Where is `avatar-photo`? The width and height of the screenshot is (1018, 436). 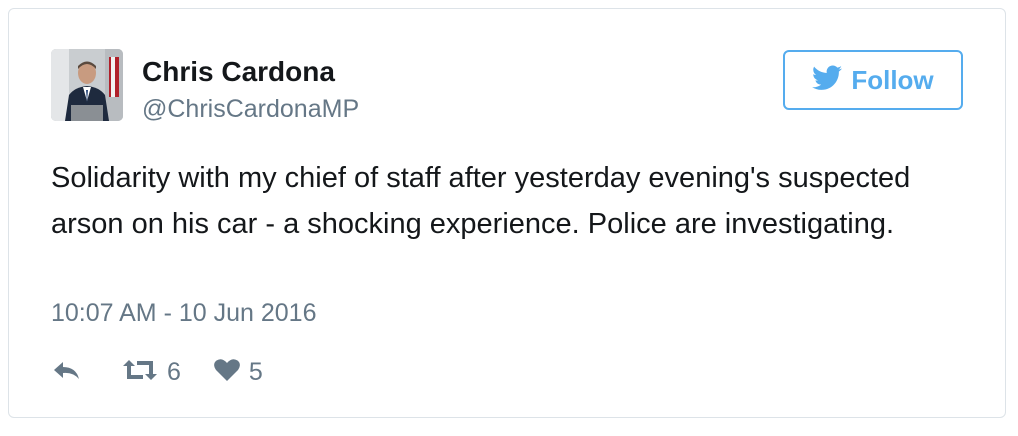 avatar-photo is located at coordinates (87, 85).